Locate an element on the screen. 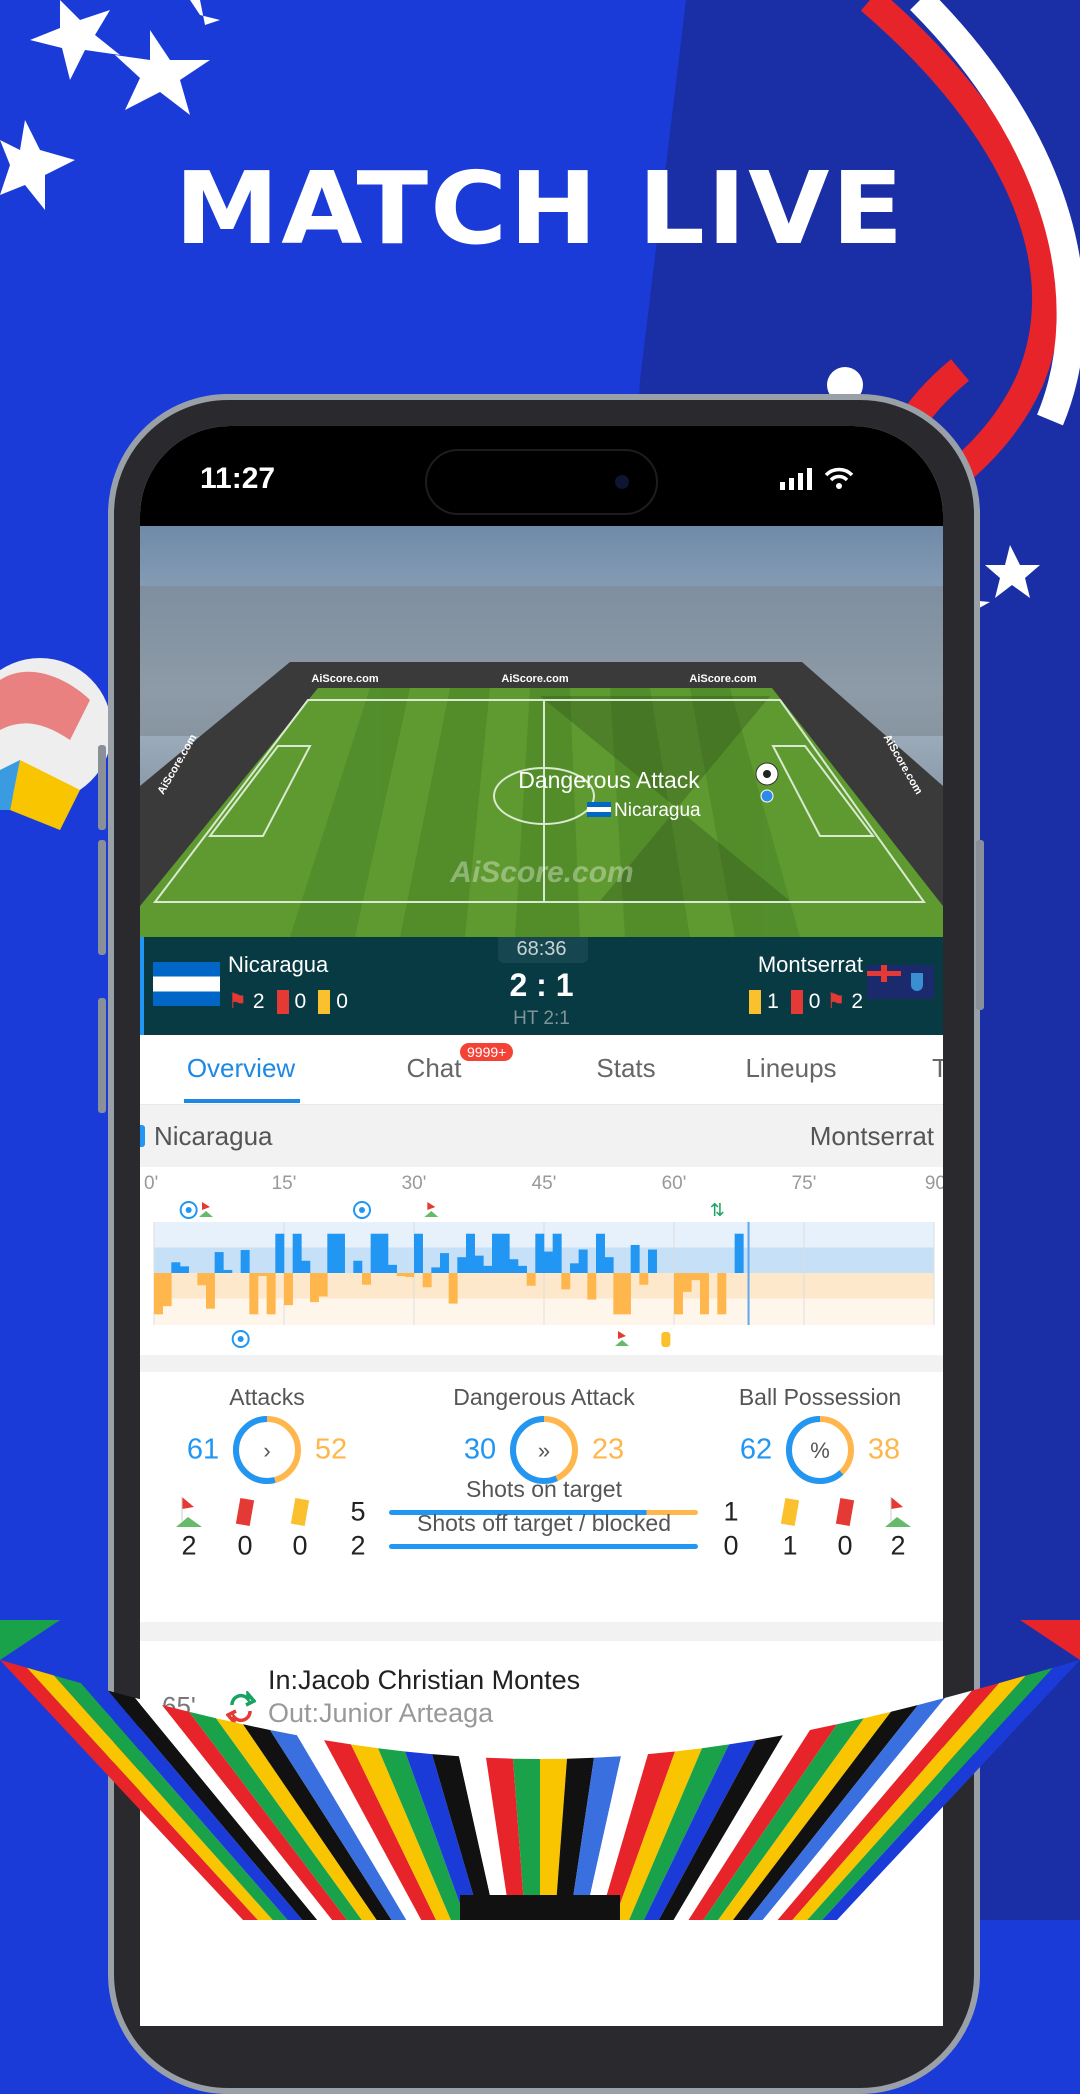 This screenshot has width=1080, height=2094. corner-flag-icon: ⚑ is located at coordinates (836, 1001).